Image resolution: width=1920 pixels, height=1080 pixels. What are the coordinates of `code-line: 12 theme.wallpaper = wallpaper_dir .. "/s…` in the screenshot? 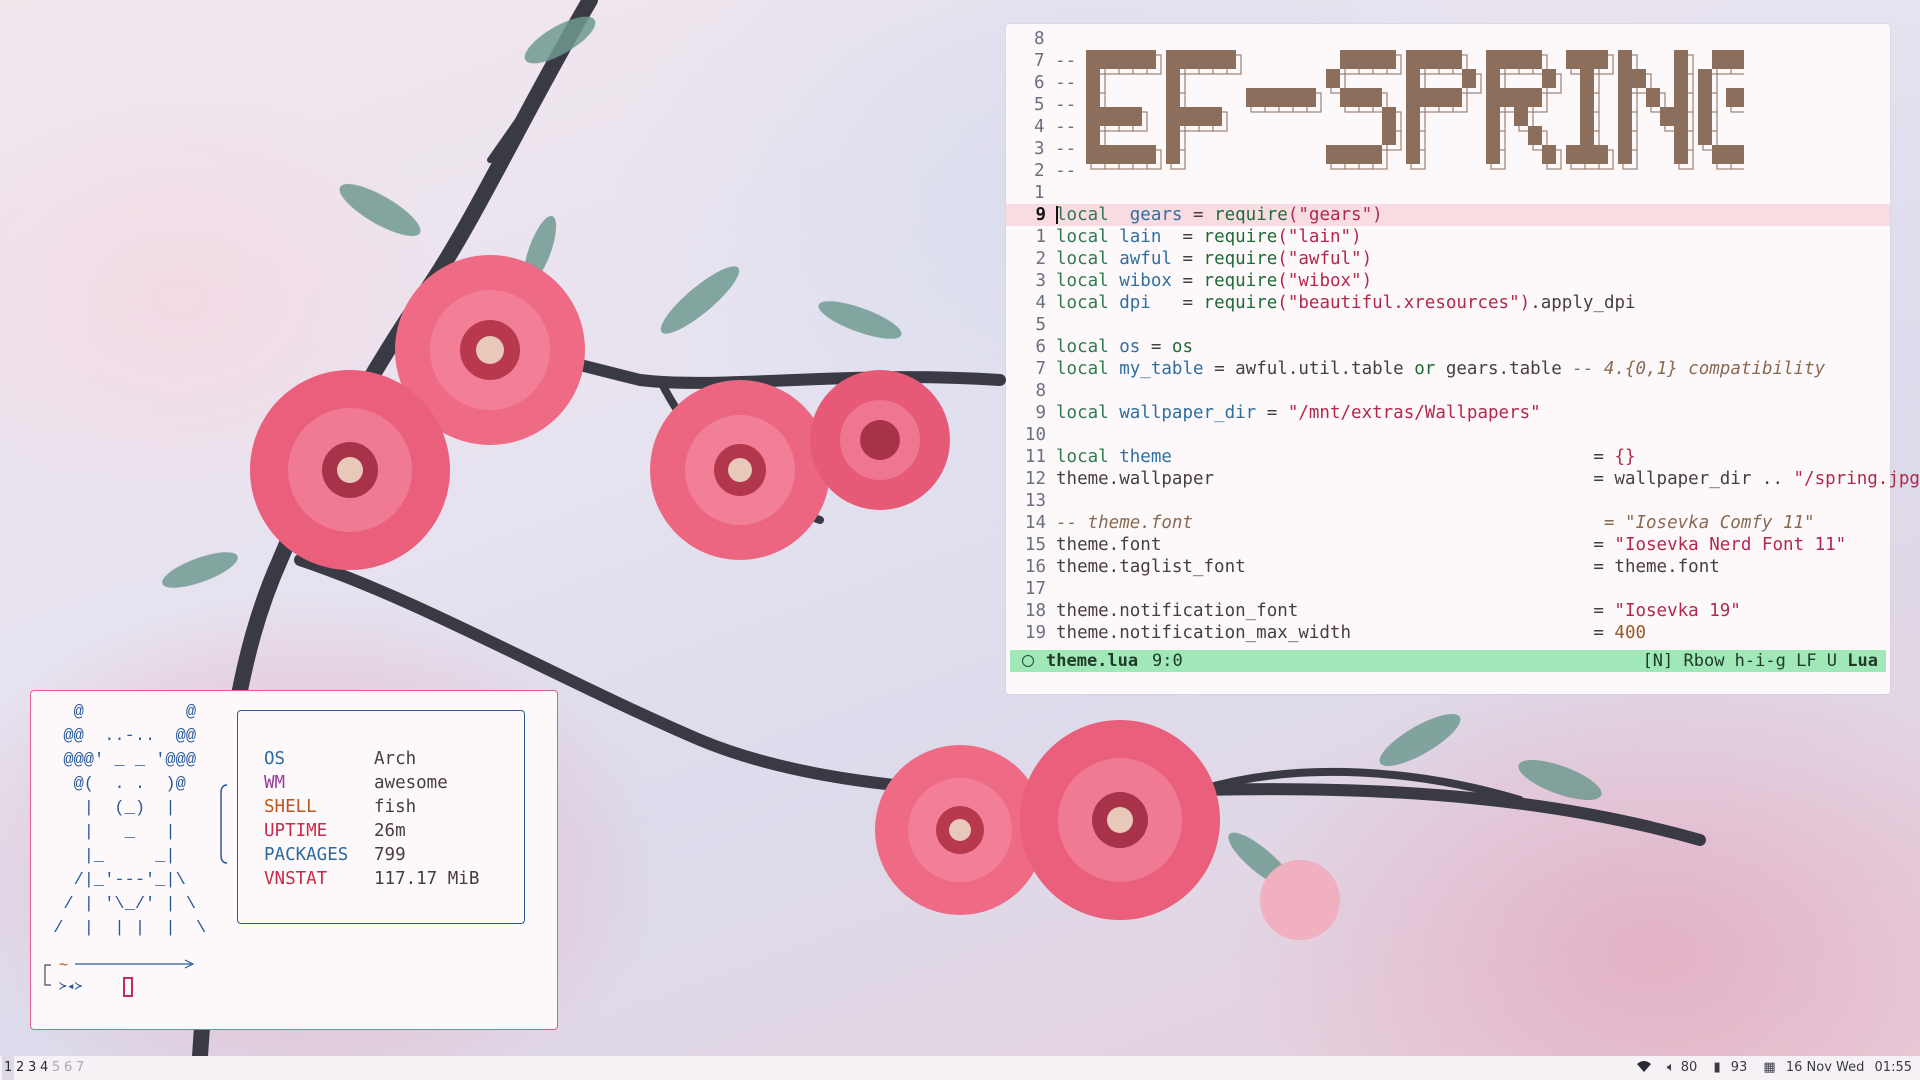 It's located at (1463, 479).